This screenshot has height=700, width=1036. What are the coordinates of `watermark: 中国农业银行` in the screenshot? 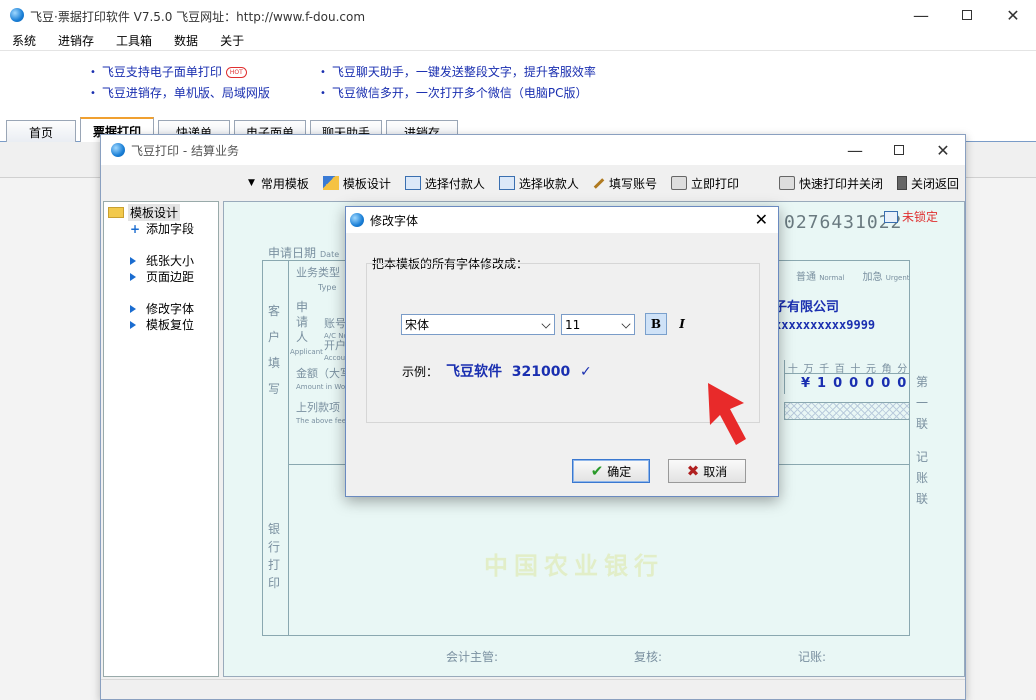 It's located at (574, 566).